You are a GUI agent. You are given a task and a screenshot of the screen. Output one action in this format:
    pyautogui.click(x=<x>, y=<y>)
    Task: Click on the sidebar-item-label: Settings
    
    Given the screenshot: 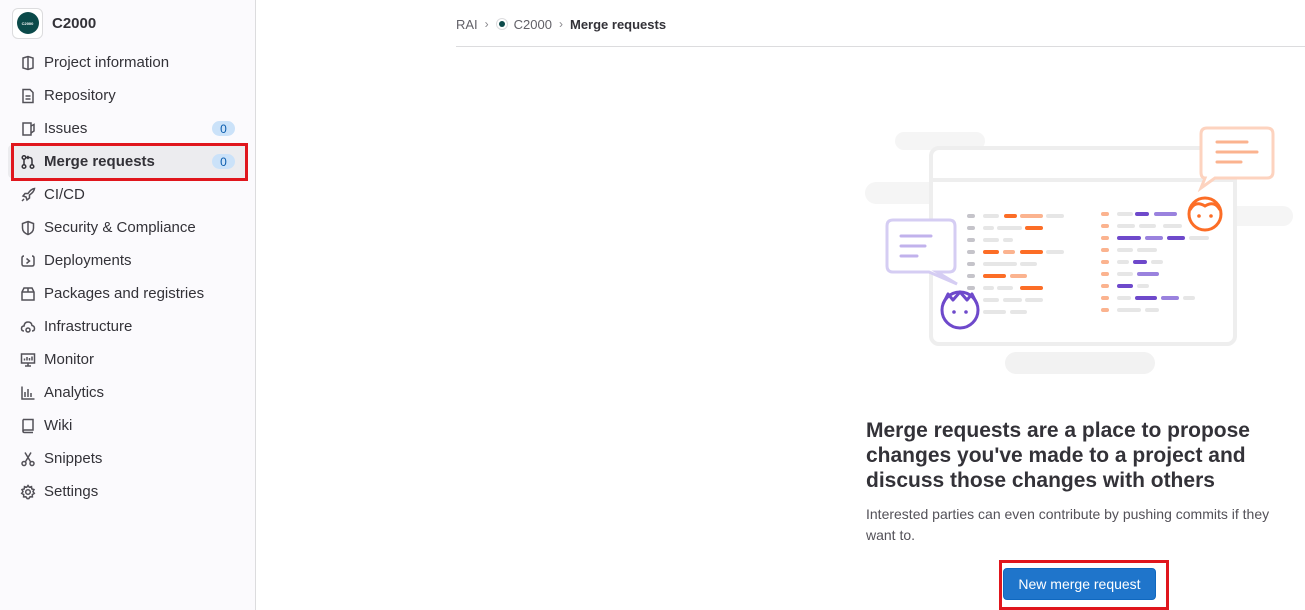 What is the action you would take?
    pyautogui.click(x=71, y=491)
    